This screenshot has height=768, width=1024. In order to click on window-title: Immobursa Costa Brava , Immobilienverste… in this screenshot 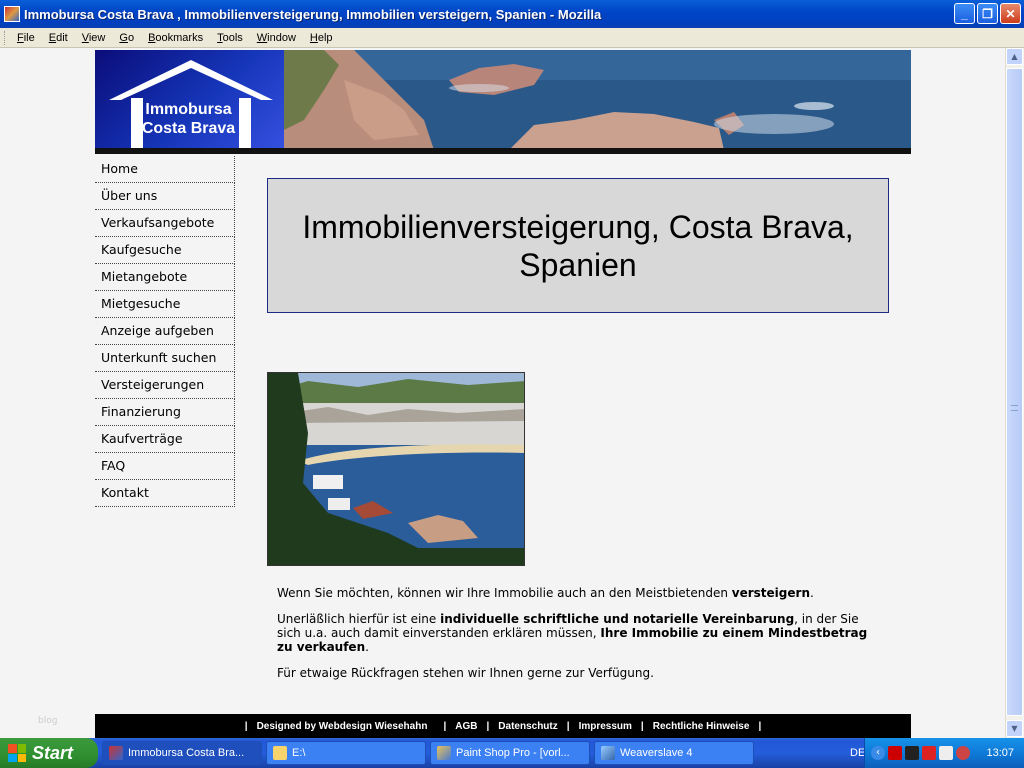, I will do `click(313, 14)`.